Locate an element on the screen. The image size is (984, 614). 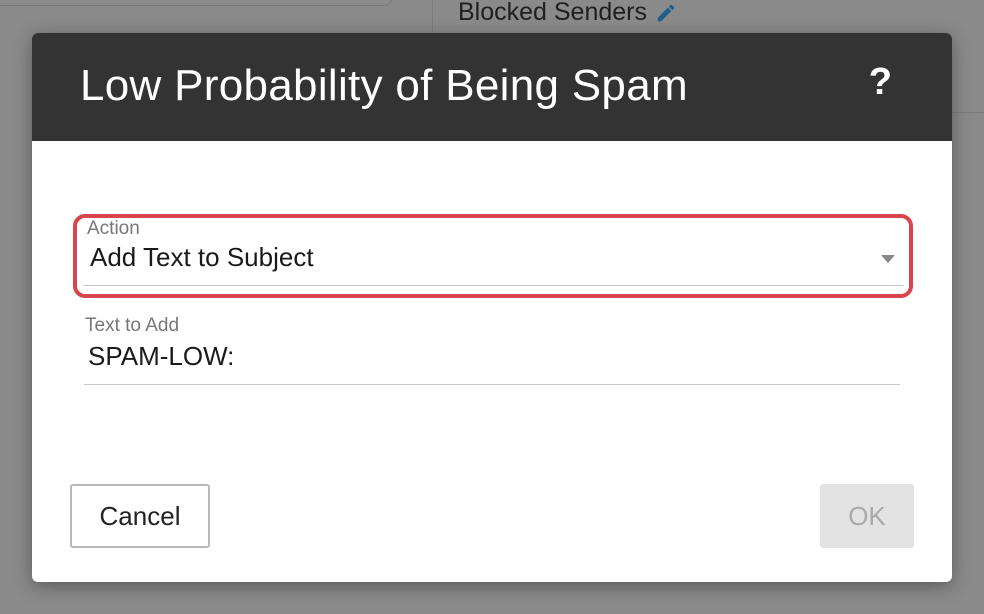
action-underline is located at coordinates (493, 285).